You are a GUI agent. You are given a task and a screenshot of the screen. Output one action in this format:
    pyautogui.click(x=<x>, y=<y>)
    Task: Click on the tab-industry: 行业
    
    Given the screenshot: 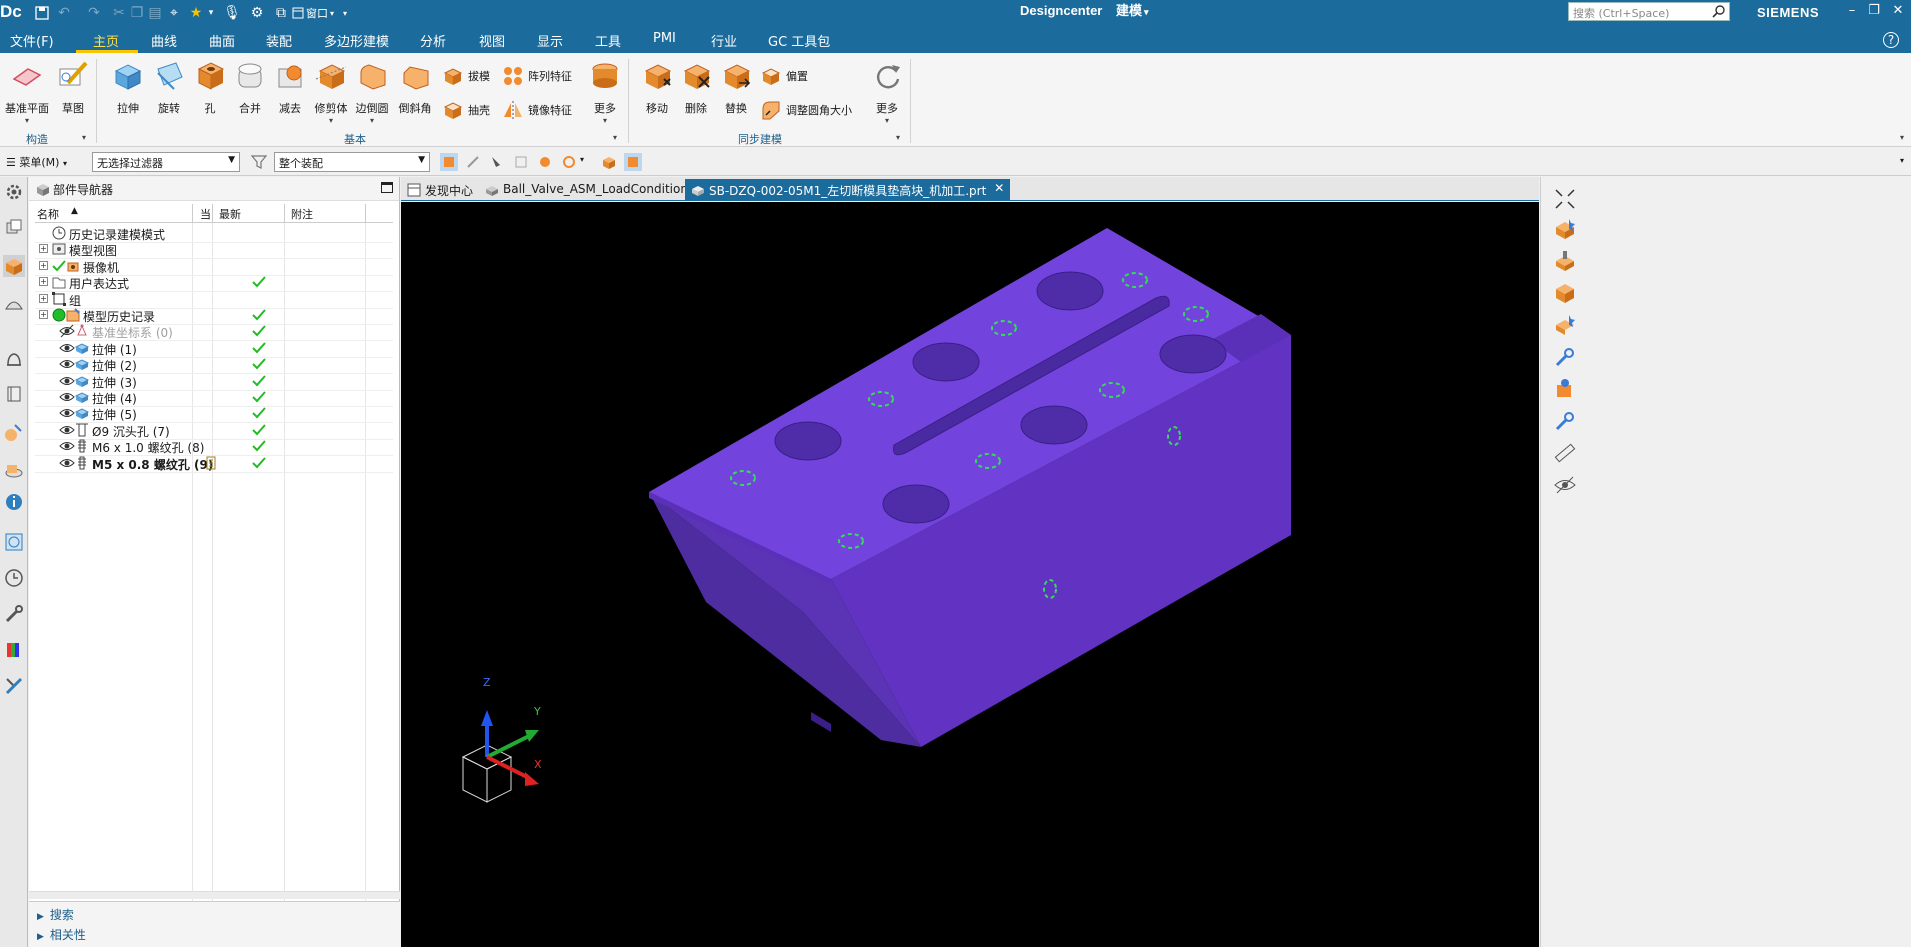 What is the action you would take?
    pyautogui.click(x=724, y=41)
    